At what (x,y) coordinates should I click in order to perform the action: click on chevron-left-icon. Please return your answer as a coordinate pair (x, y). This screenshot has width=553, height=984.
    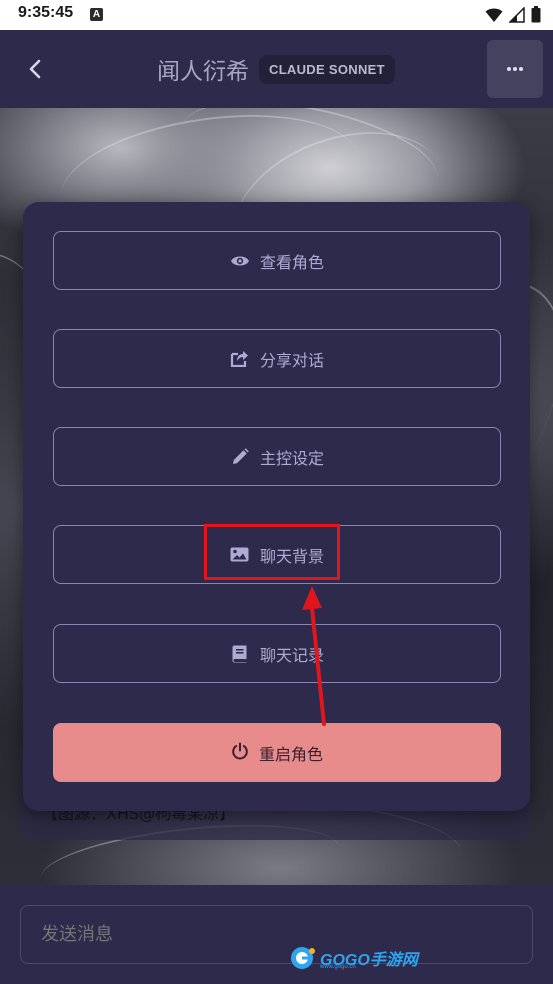
    Looking at the image, I should click on (35, 69).